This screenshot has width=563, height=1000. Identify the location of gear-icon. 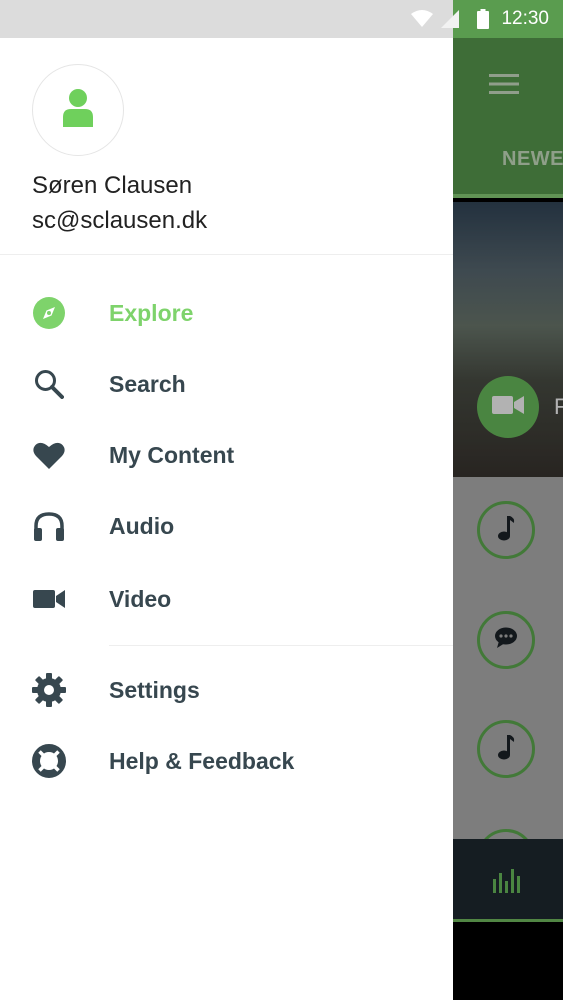
(49, 690).